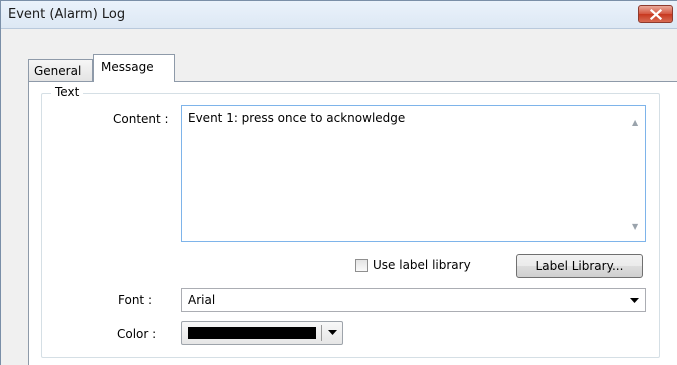  I want to click on use-label-library-checkbox, so click(361, 265).